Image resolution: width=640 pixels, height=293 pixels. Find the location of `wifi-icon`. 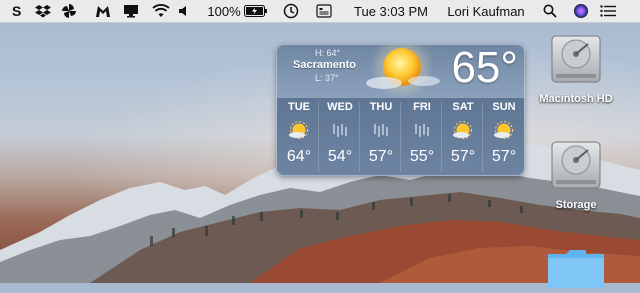

wifi-icon is located at coordinates (161, 11).